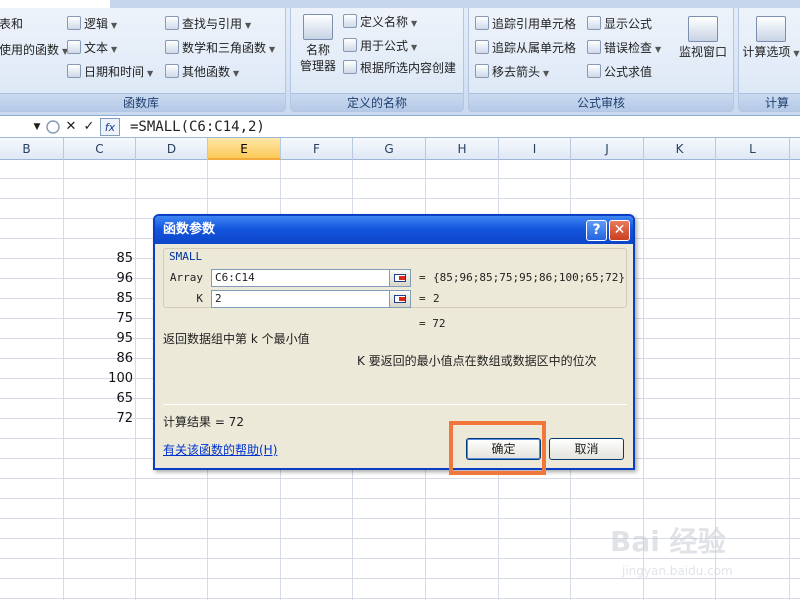  I want to click on k-collapse-icon, so click(400, 299).